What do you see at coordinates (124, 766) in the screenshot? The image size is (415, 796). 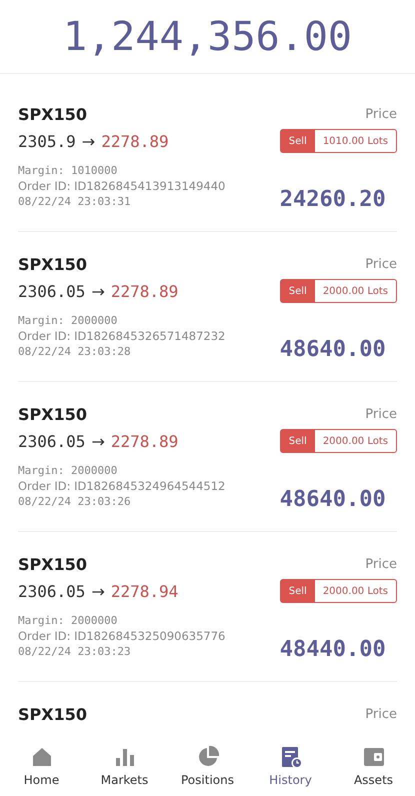 I see `nav-tab: Markets` at bounding box center [124, 766].